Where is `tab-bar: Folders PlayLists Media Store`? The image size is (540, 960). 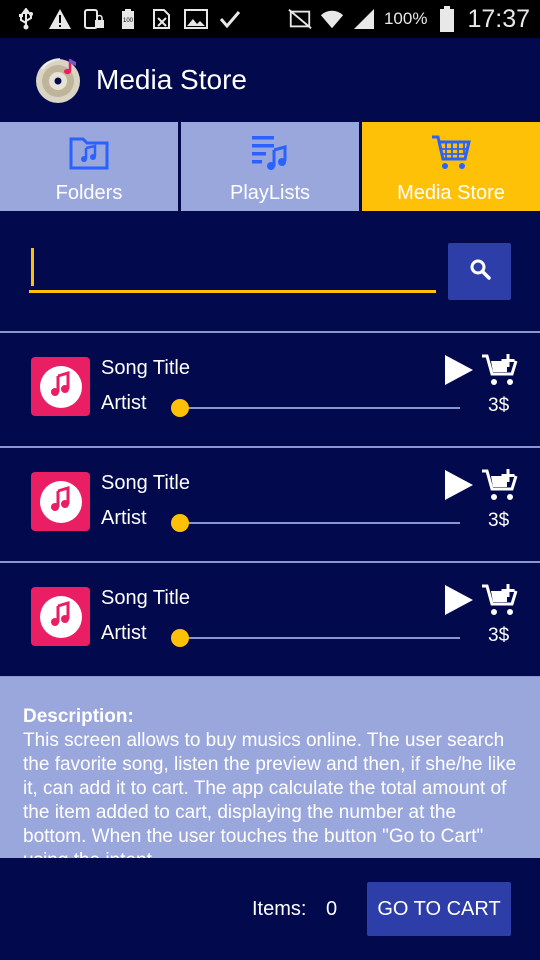
tab-bar: Folders PlayLists Media Store is located at coordinates (270, 166).